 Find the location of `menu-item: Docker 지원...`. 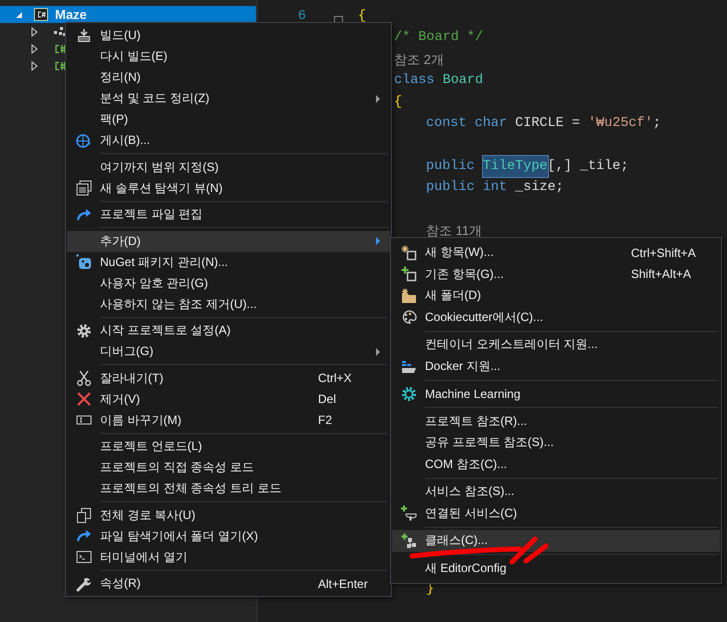

menu-item: Docker 지원... is located at coordinates (556, 366).